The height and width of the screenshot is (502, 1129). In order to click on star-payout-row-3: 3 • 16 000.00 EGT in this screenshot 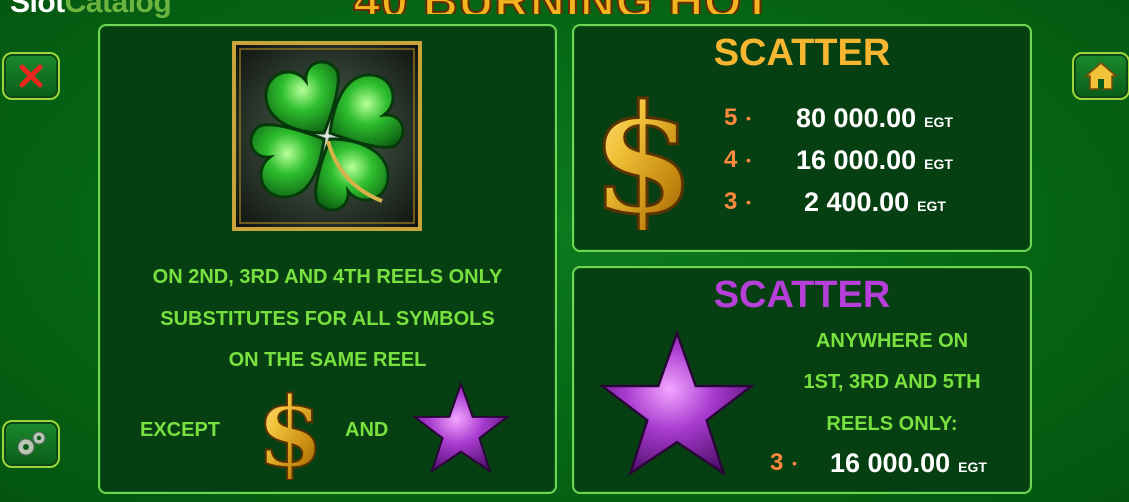, I will do `click(878, 463)`.